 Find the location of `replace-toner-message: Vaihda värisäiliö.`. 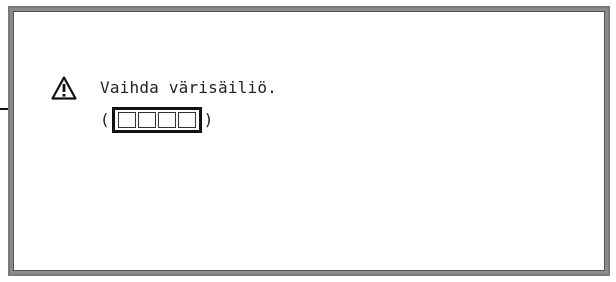

replace-toner-message: Vaihda värisäiliö. is located at coordinates (188, 87).